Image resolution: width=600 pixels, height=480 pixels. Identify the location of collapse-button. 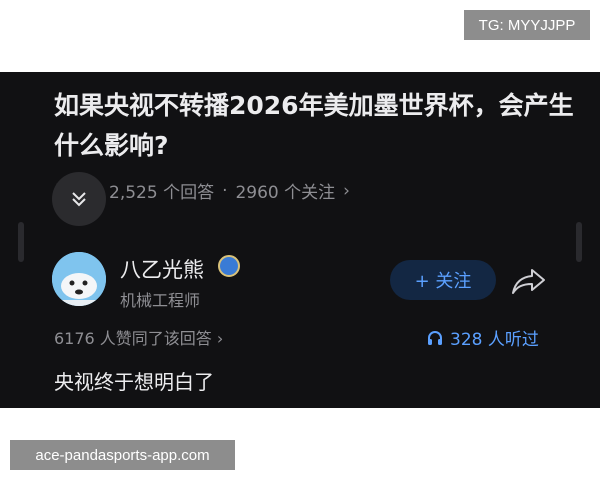
(79, 199).